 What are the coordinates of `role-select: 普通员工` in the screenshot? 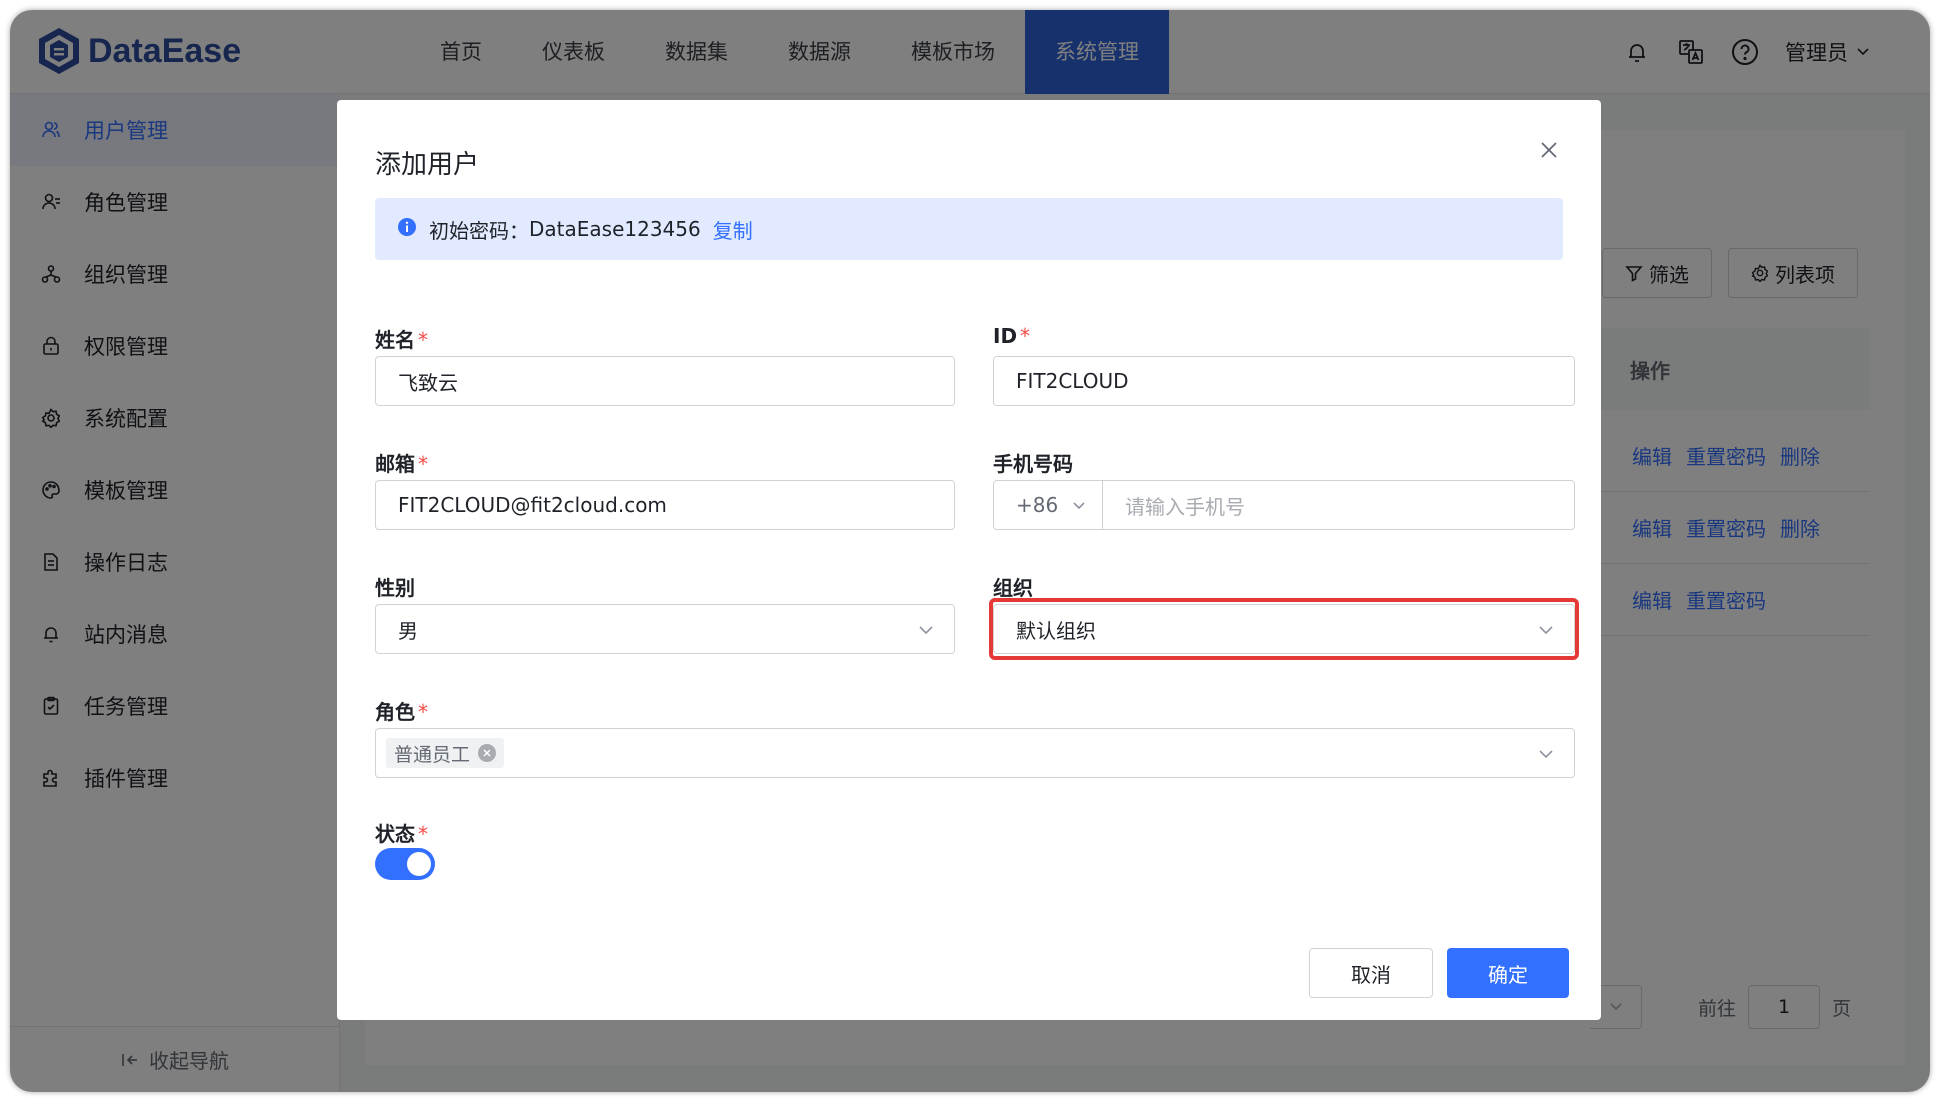 It's located at (975, 753).